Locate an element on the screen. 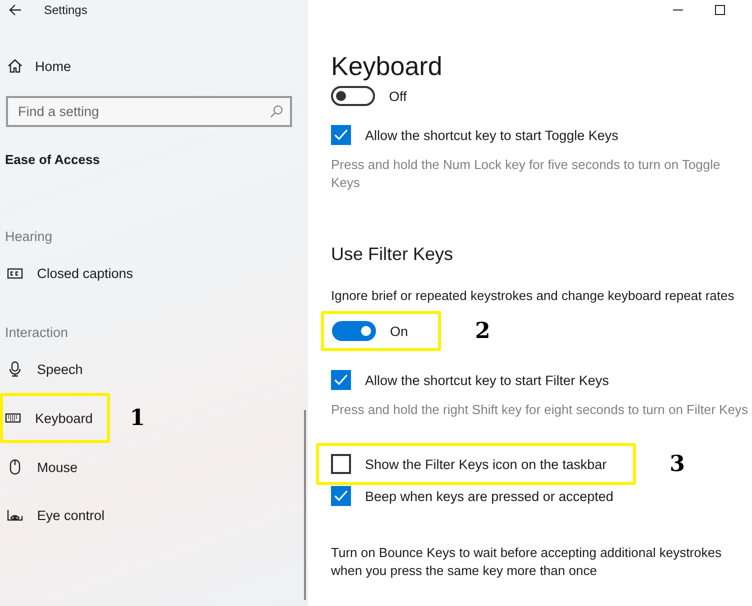 The image size is (752, 606). callout-number: 3 is located at coordinates (677, 464).